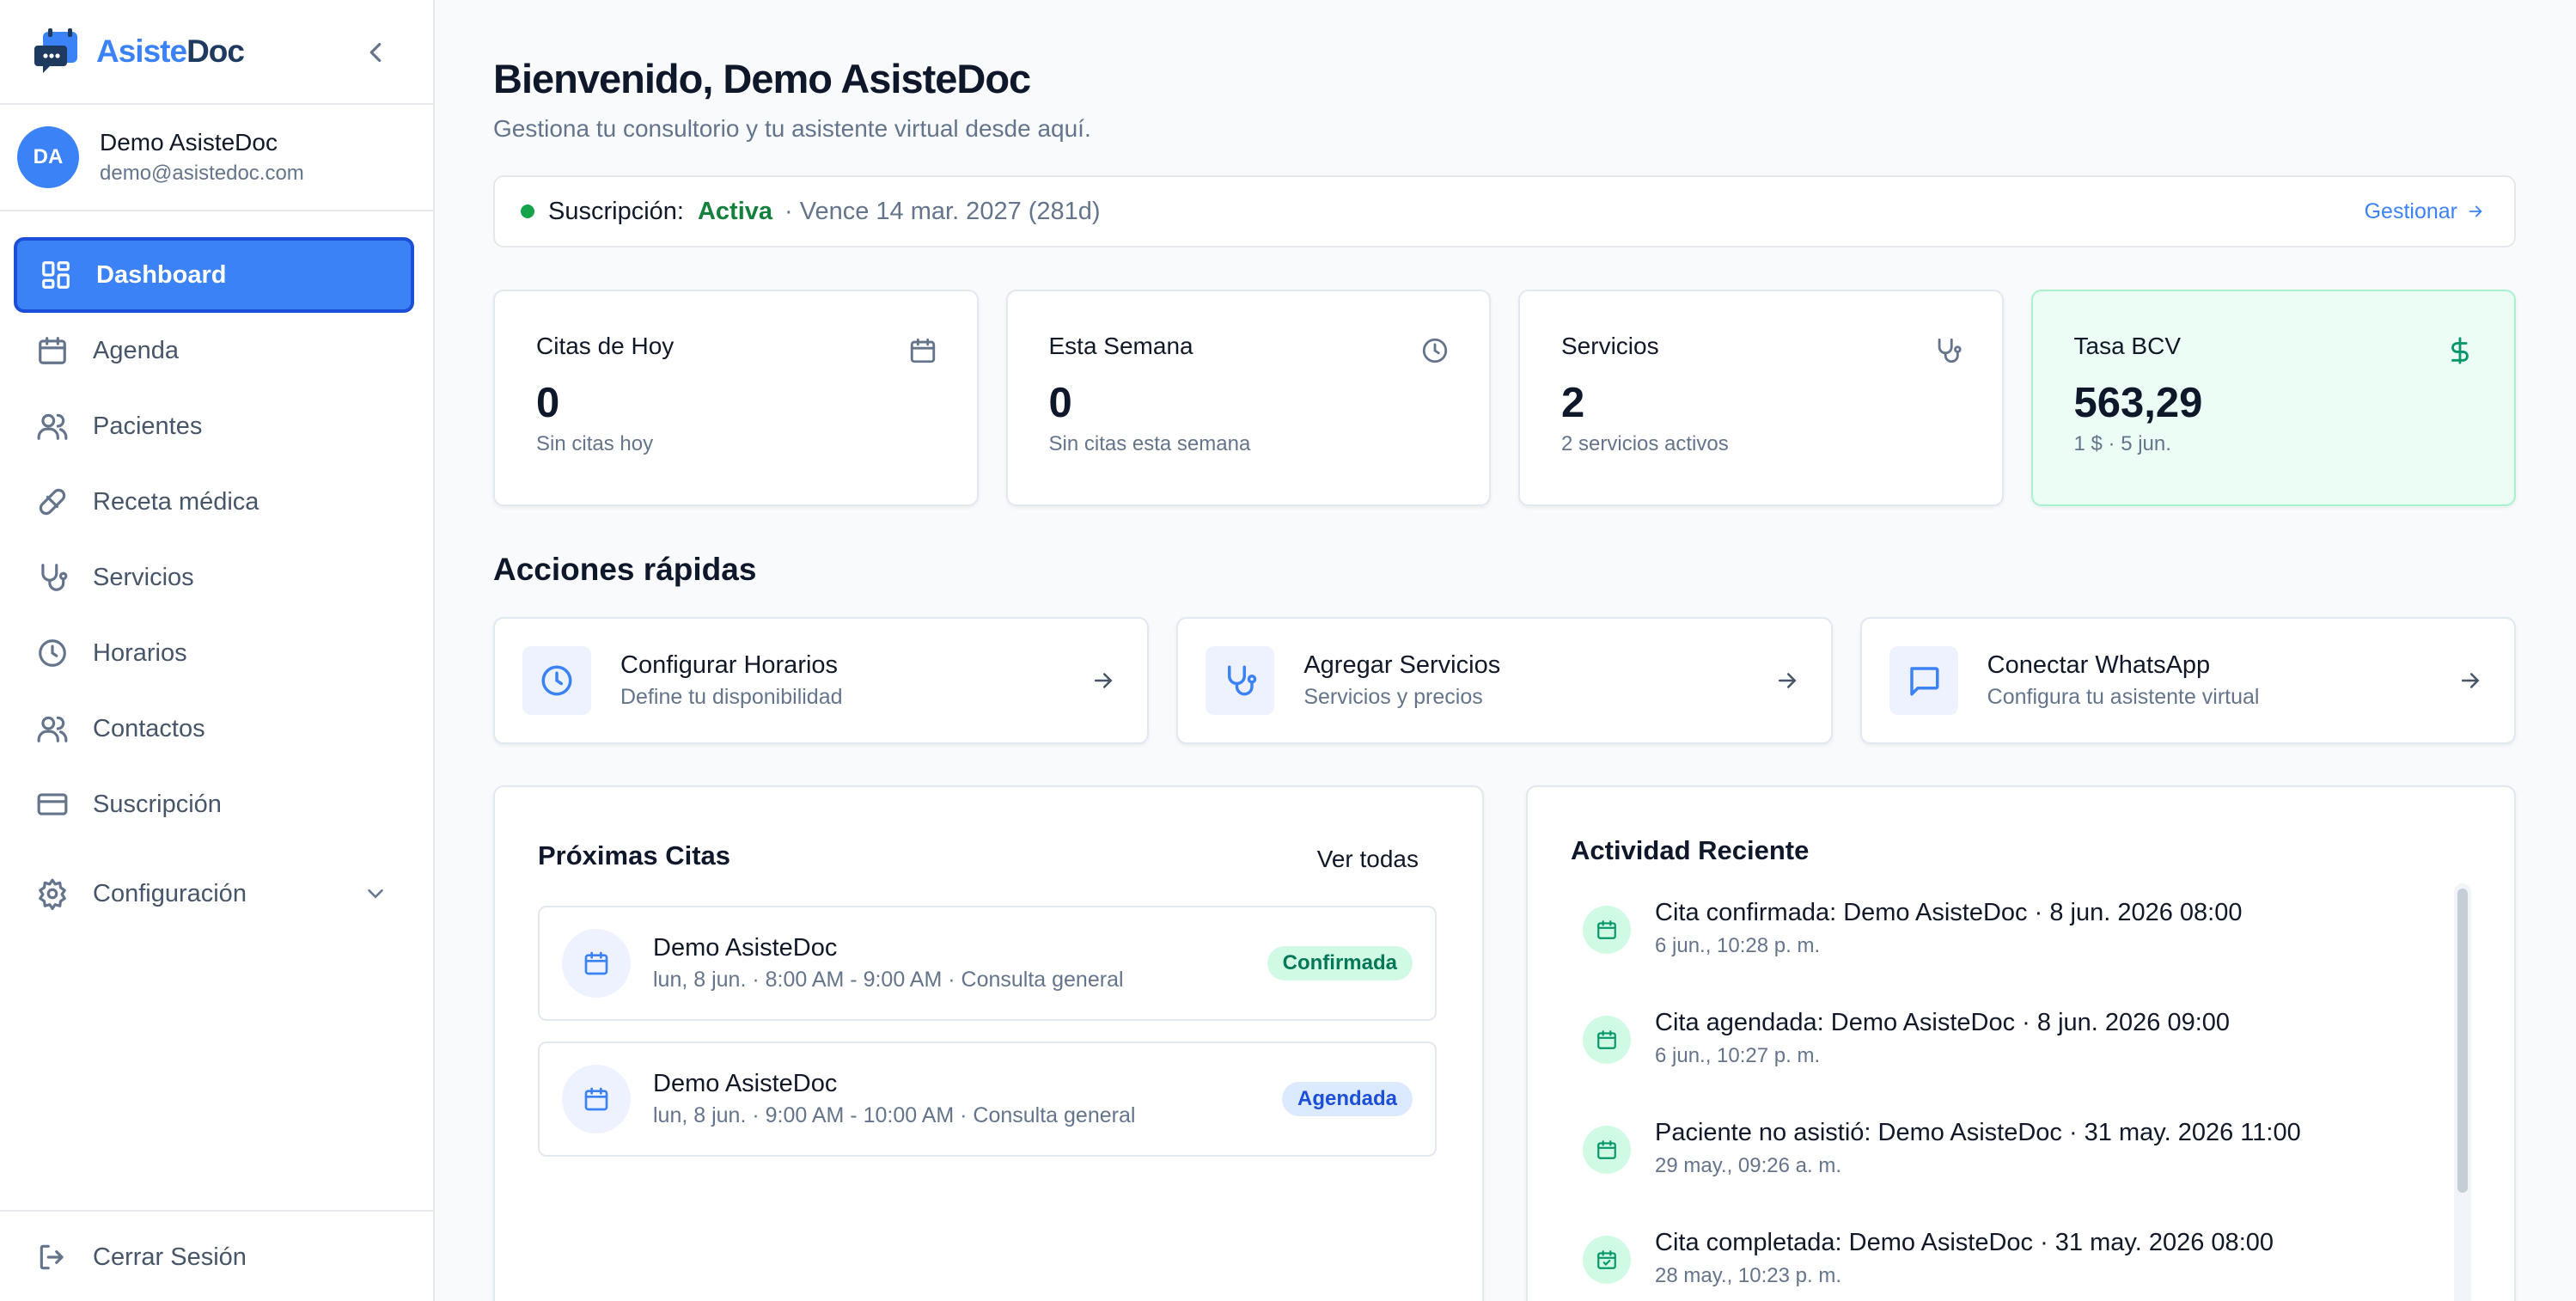  I want to click on subscription-expiry: · Vence 14 mar. 2027 (281d), so click(942, 211).